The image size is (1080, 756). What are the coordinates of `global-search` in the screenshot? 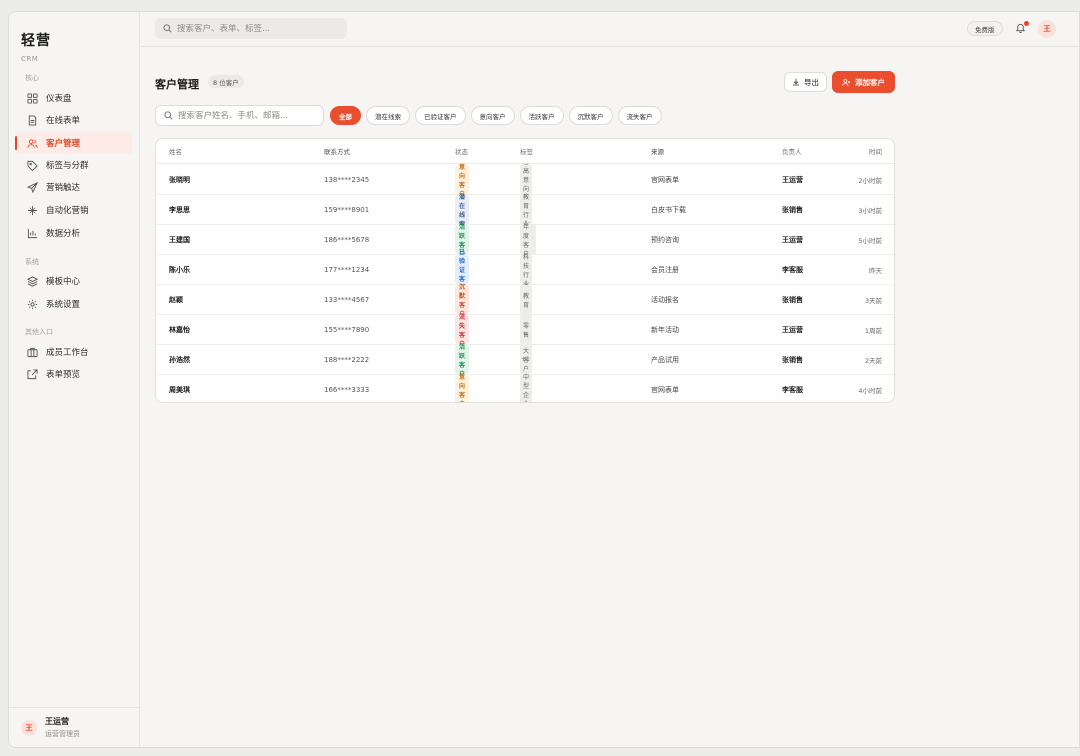 It's located at (251, 28).